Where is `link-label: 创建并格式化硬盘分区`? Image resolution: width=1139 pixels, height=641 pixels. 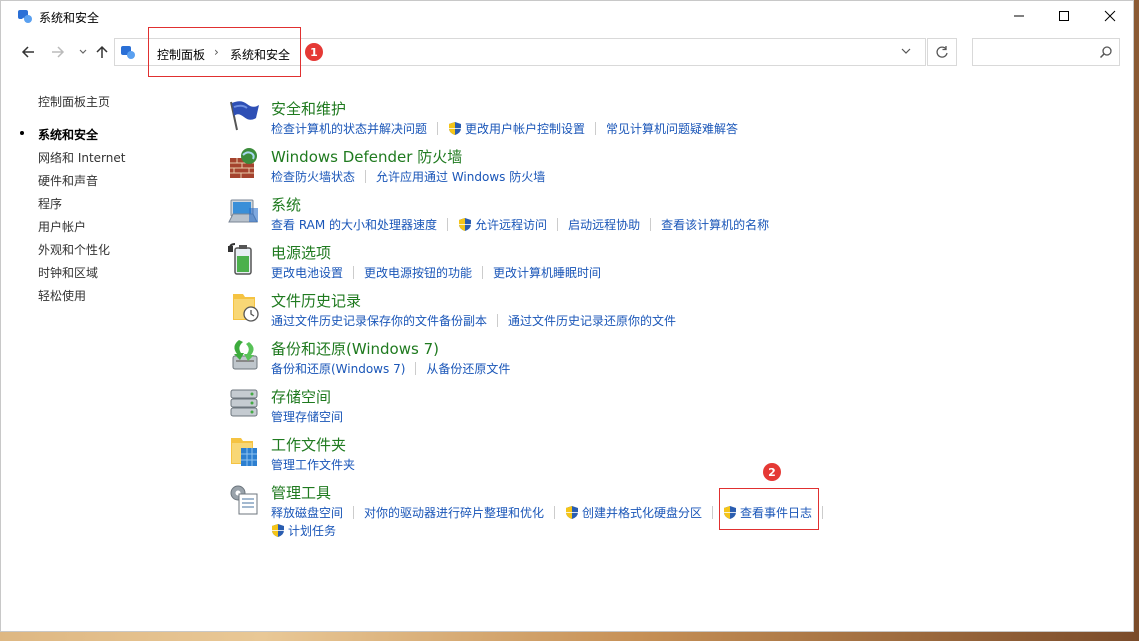 link-label: 创建并格式化硬盘分区 is located at coordinates (642, 513).